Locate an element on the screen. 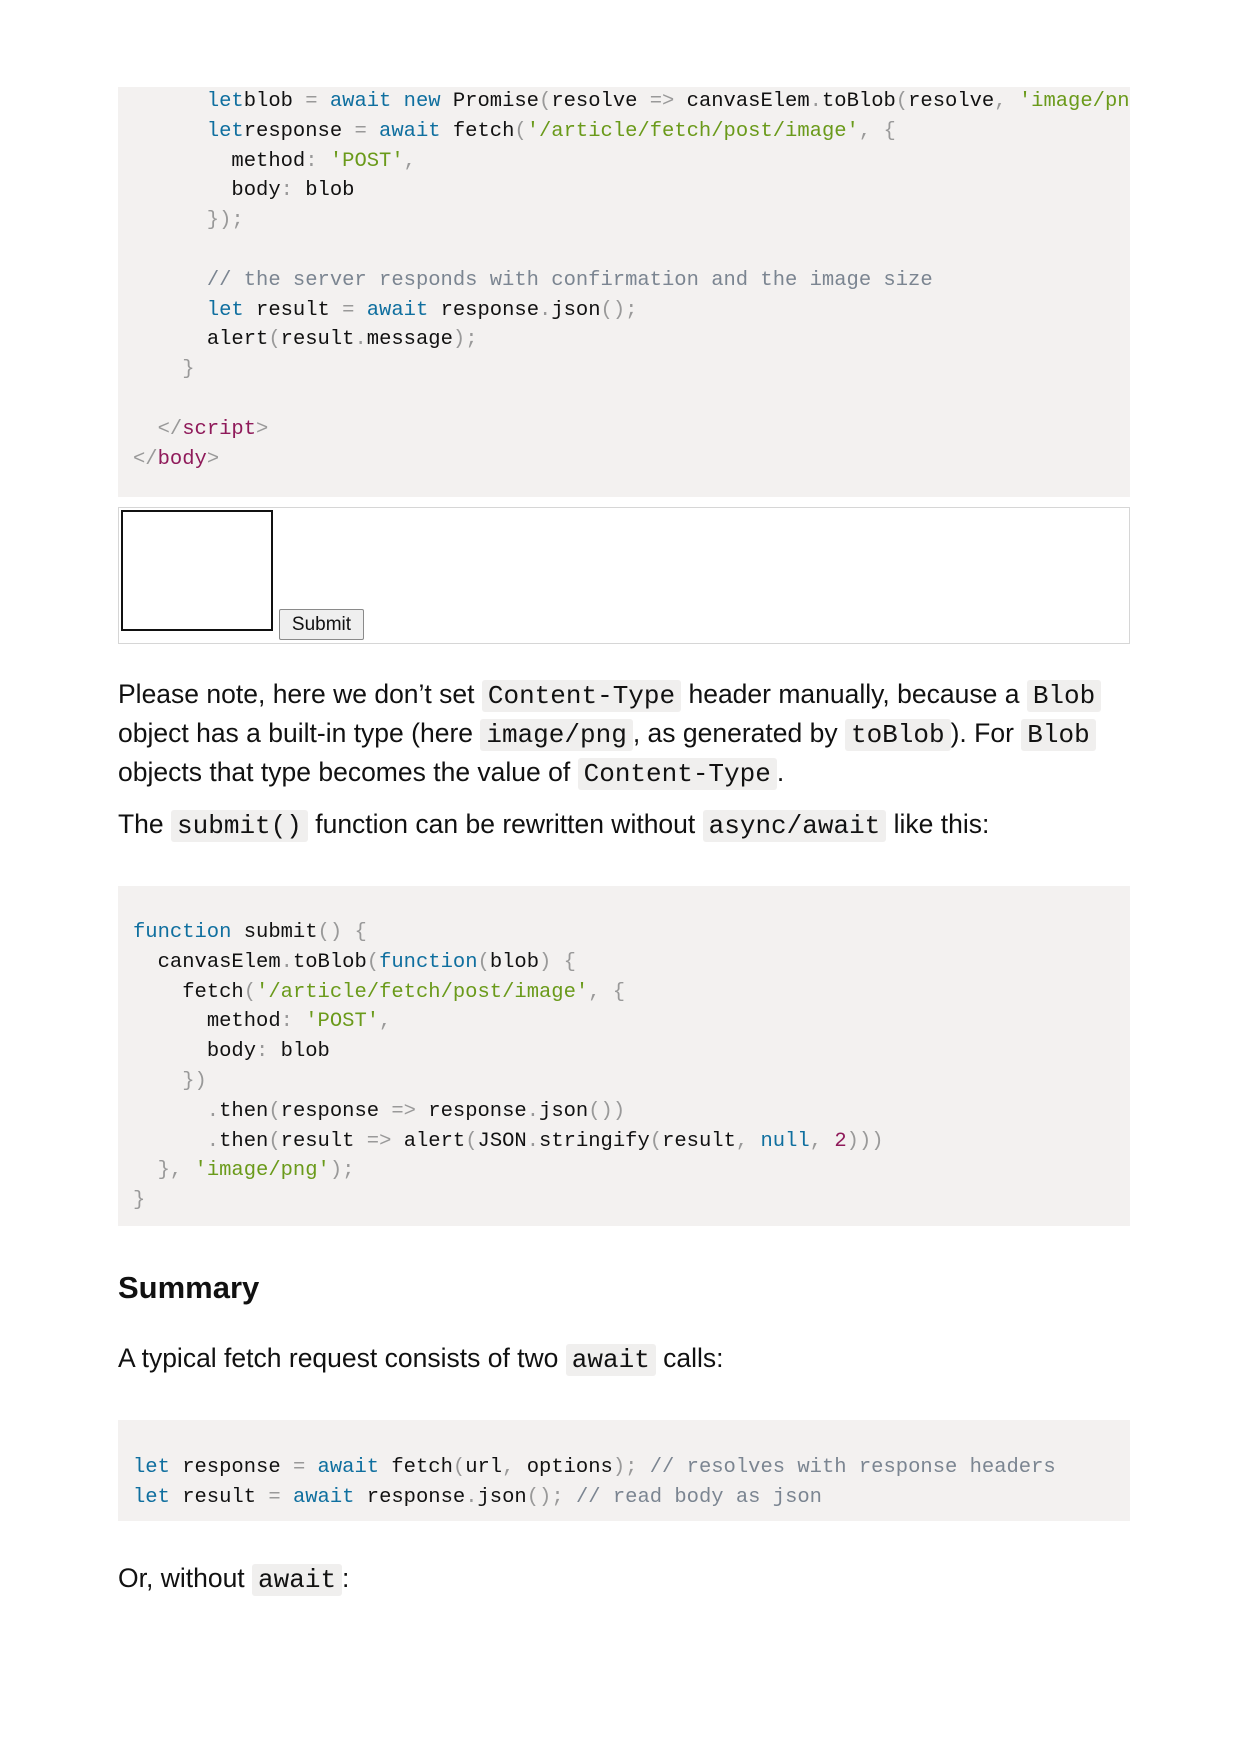 This screenshot has width=1240, height=1754. code-token: 'image/png is located at coordinates (1074, 101).